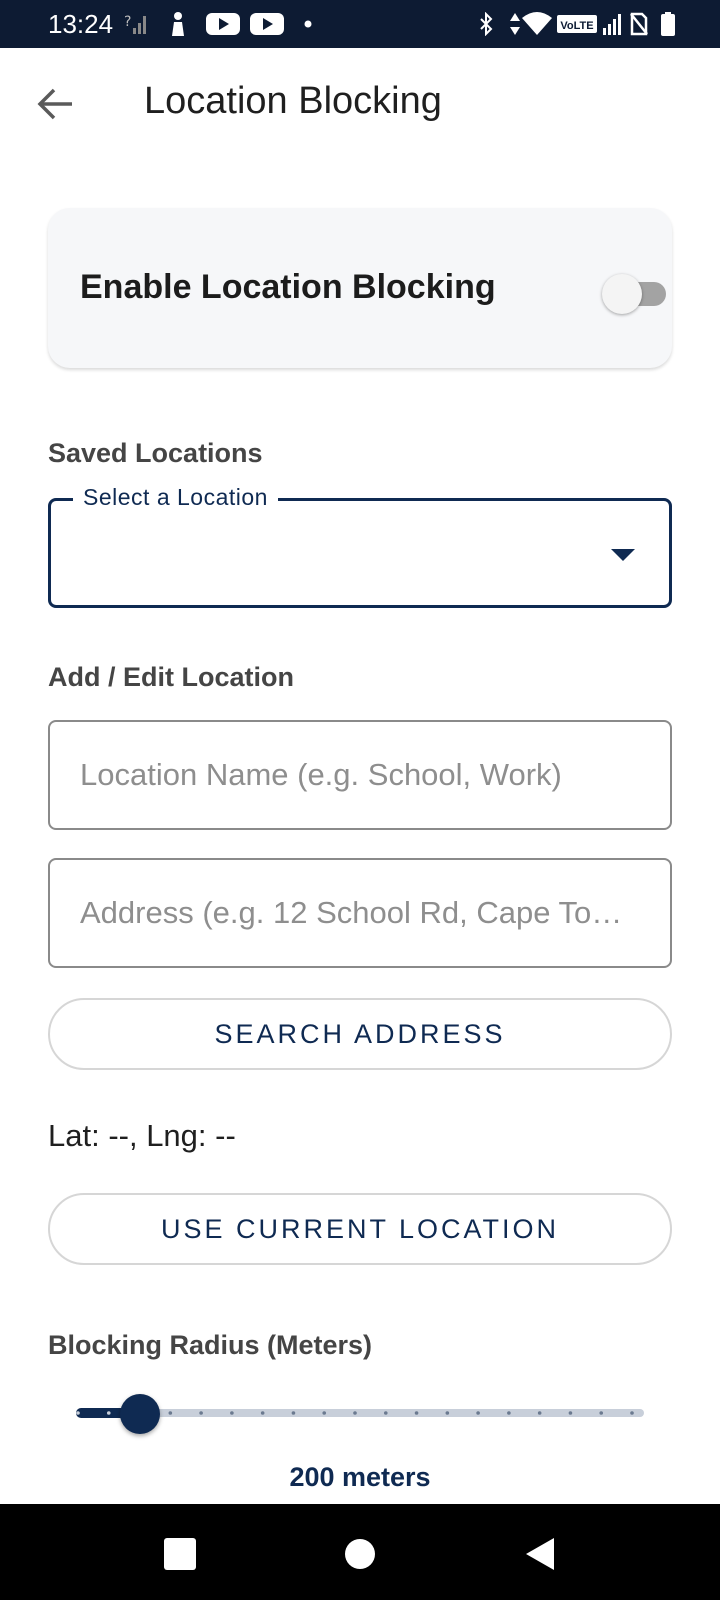  Describe the element at coordinates (171, 677) in the screenshot. I see `add-edit-location-label: Add / Edit Location` at that location.